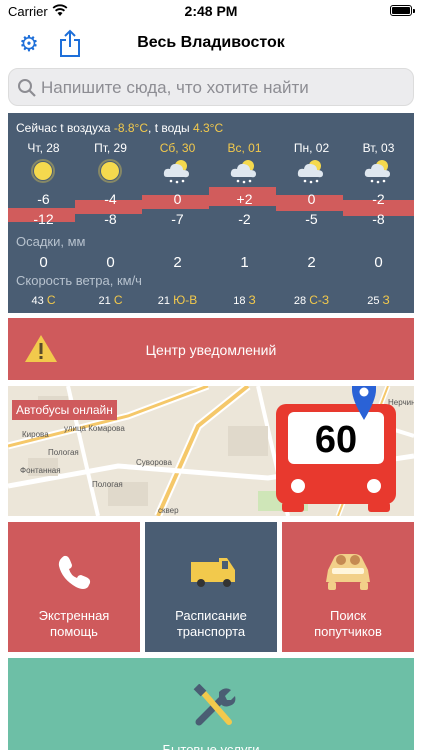  What do you see at coordinates (27, 88) in the screenshot?
I see `search-icon` at bounding box center [27, 88].